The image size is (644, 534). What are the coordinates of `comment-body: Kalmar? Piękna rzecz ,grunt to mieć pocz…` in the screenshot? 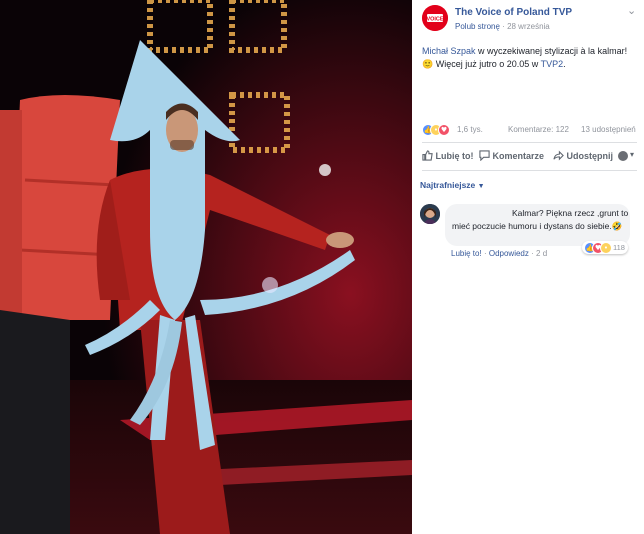 It's located at (540, 219).